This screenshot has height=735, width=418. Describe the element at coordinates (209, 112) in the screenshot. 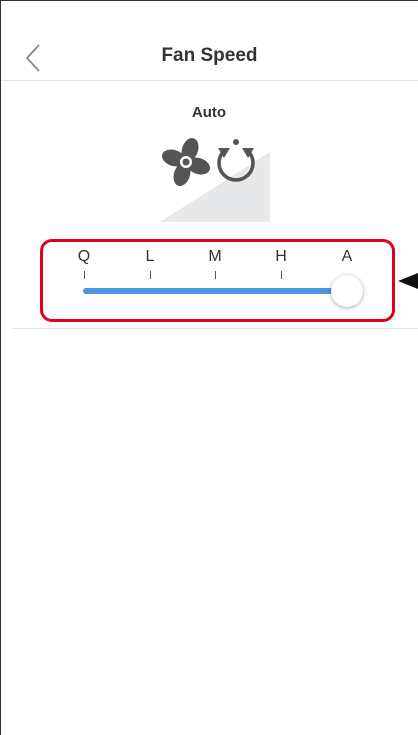

I see `mode-label: Auto` at that location.